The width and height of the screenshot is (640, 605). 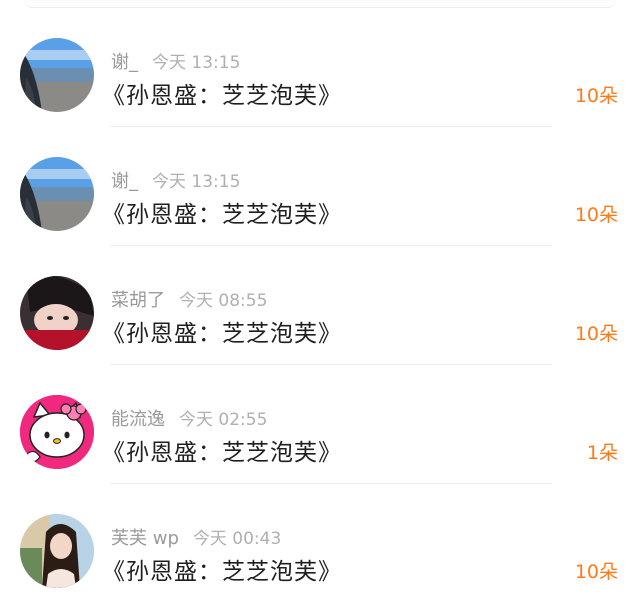 What do you see at coordinates (57, 551) in the screenshot?
I see `selfie-photo-avatar` at bounding box center [57, 551].